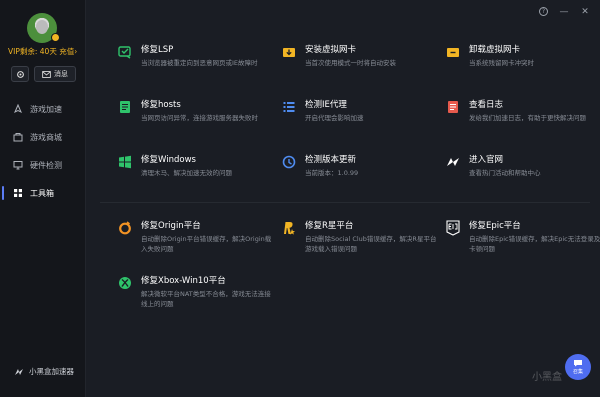  What do you see at coordinates (453, 52) in the screenshot?
I see `uninstall-nic-icon` at bounding box center [453, 52].